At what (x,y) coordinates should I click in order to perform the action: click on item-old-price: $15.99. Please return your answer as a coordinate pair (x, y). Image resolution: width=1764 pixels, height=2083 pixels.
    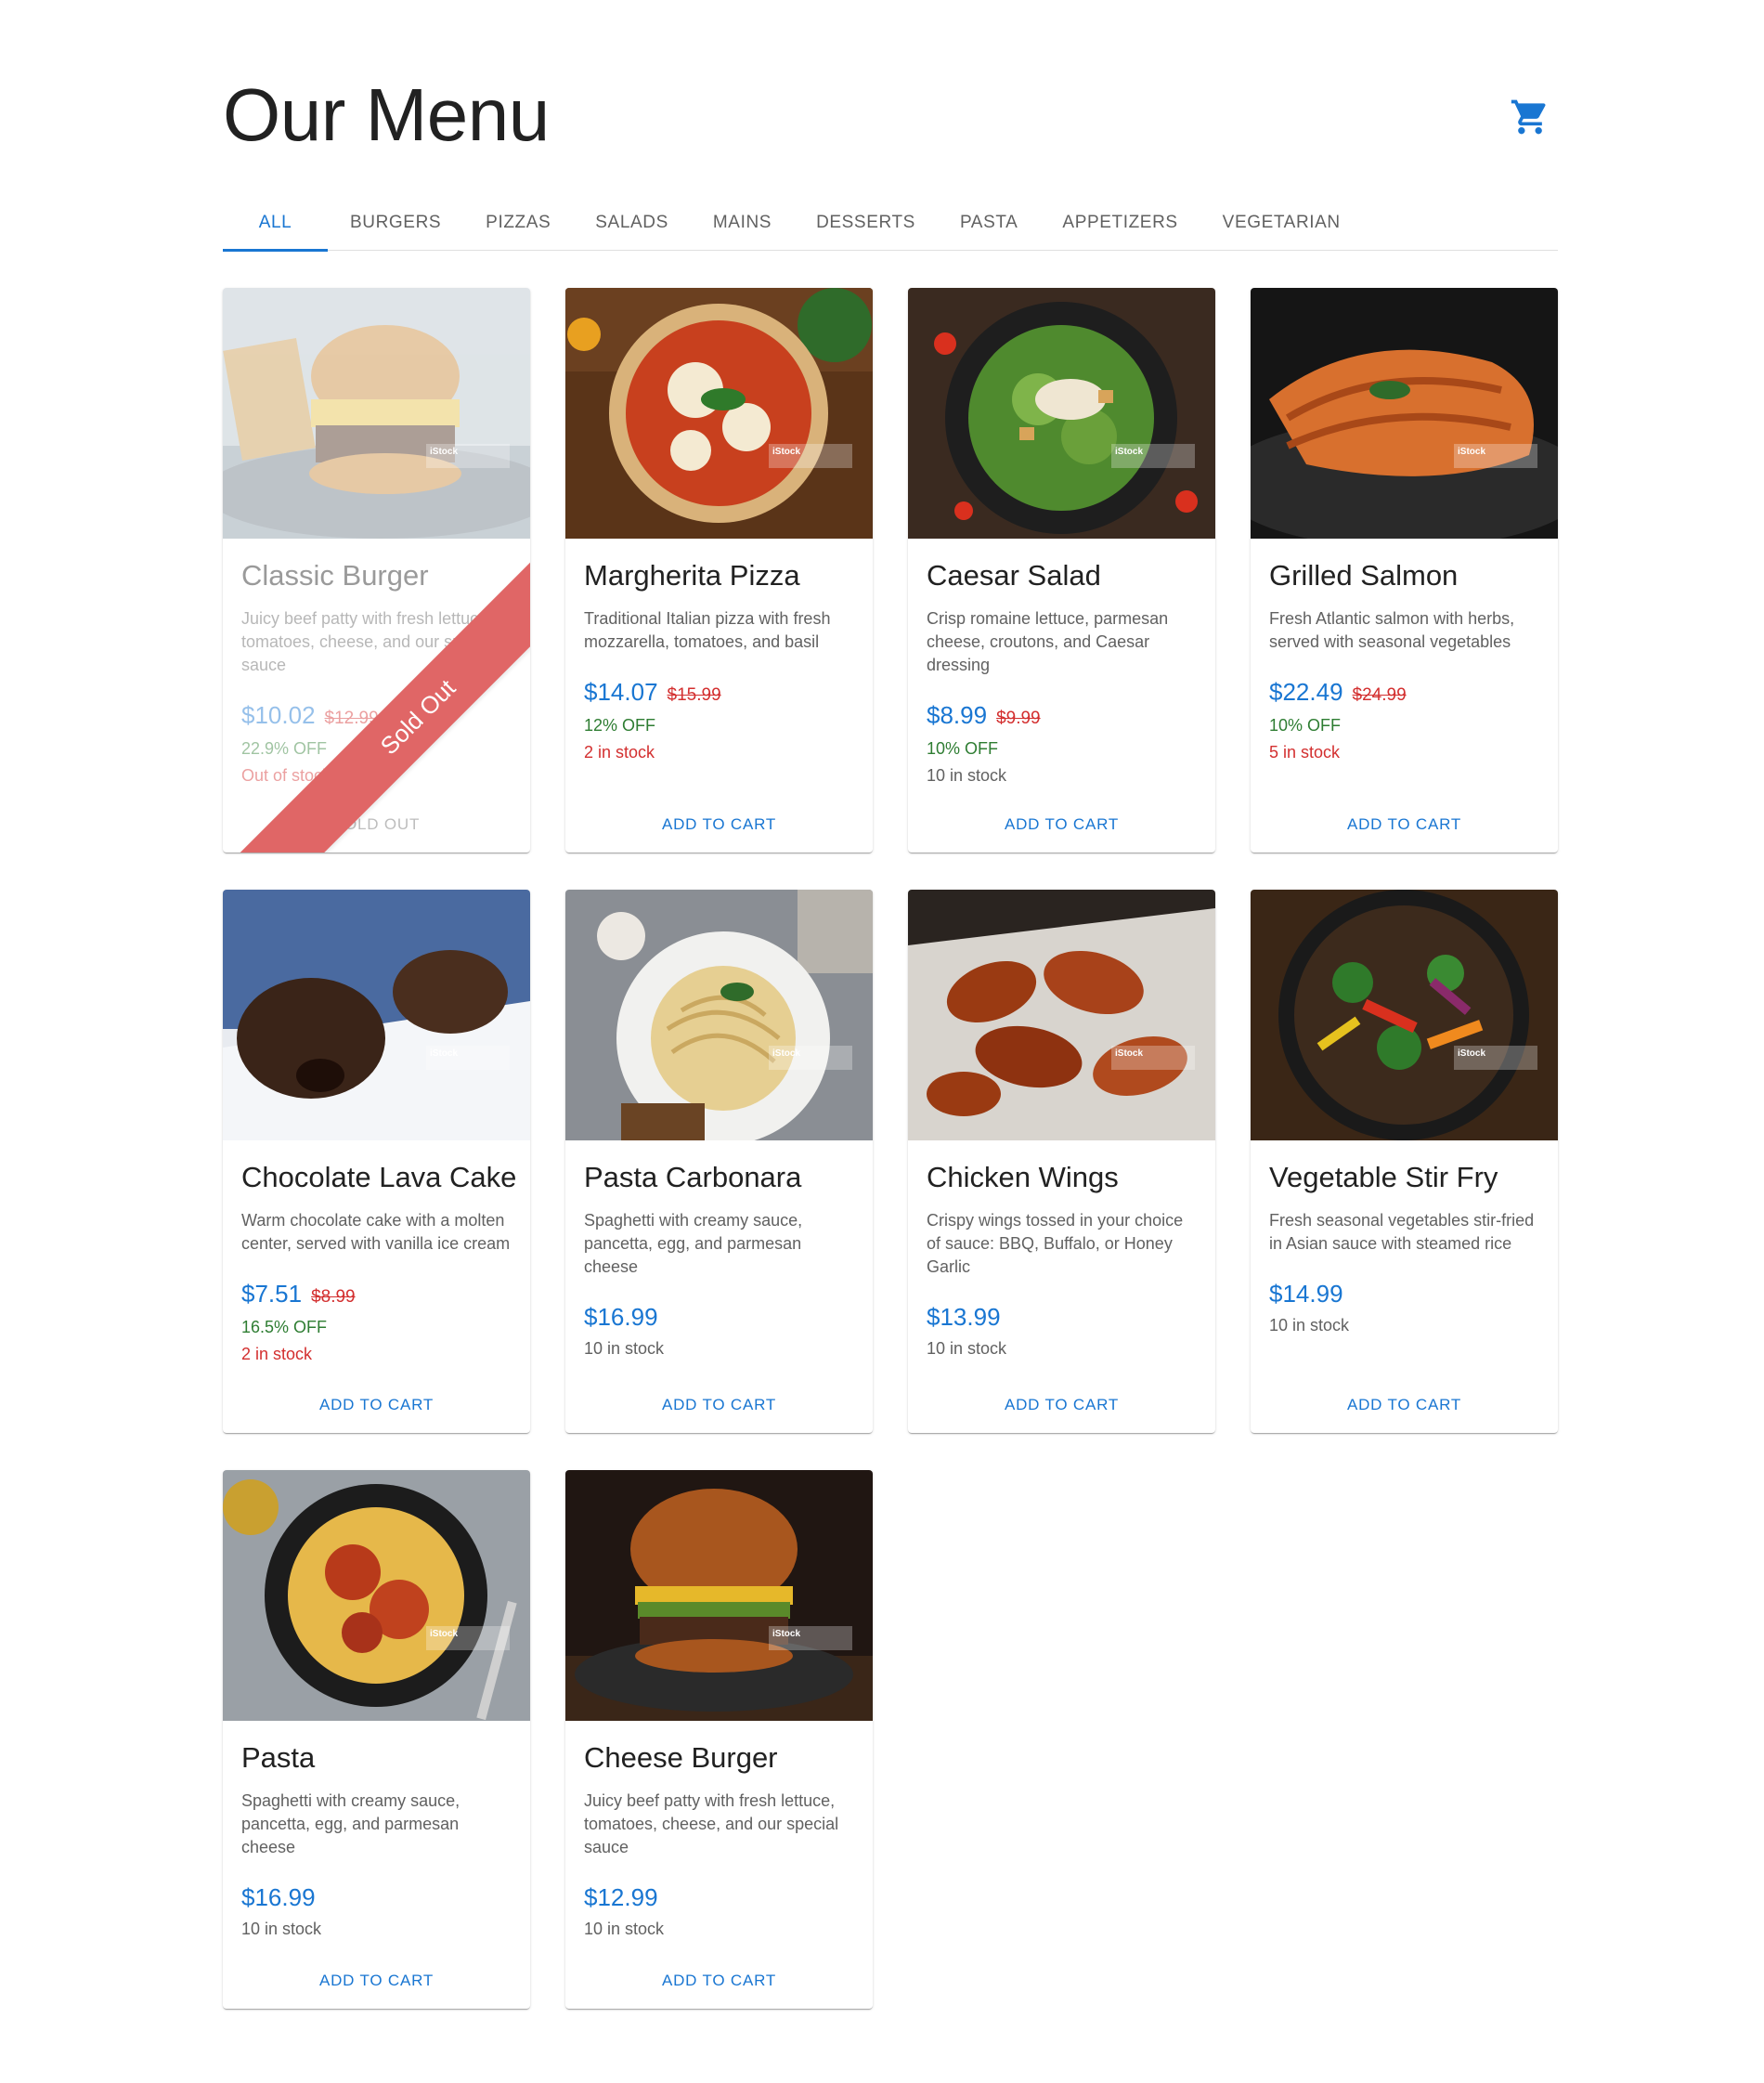
    Looking at the image, I should click on (694, 695).